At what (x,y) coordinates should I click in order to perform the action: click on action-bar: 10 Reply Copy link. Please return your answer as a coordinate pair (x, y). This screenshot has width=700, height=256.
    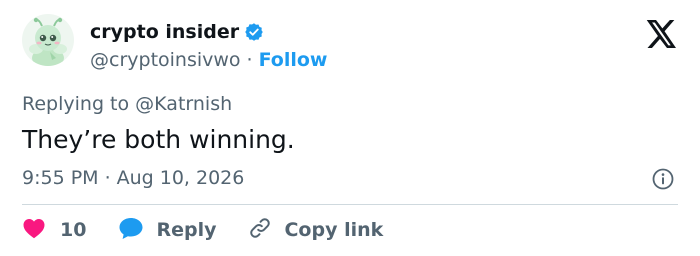
    Looking at the image, I should click on (202, 230).